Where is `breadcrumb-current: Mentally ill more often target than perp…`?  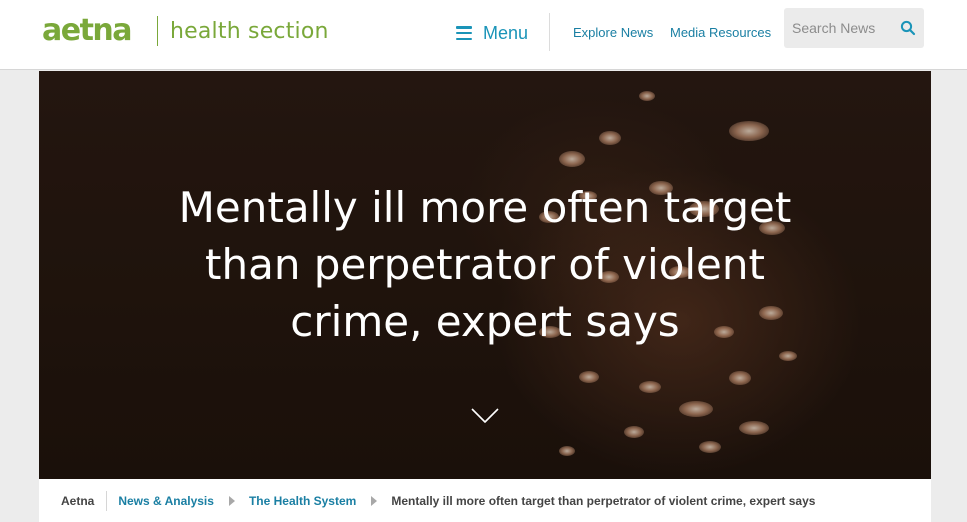 breadcrumb-current: Mentally ill more often target than perp… is located at coordinates (603, 500).